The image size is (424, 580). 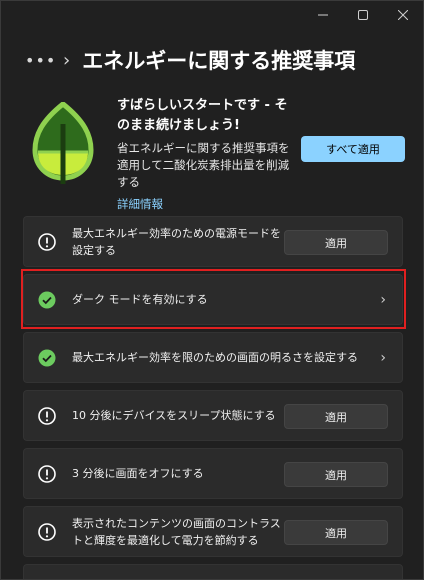 I want to click on recommendation-screen-off: 3 分後に画面をオフにする 適用, so click(x=213, y=473).